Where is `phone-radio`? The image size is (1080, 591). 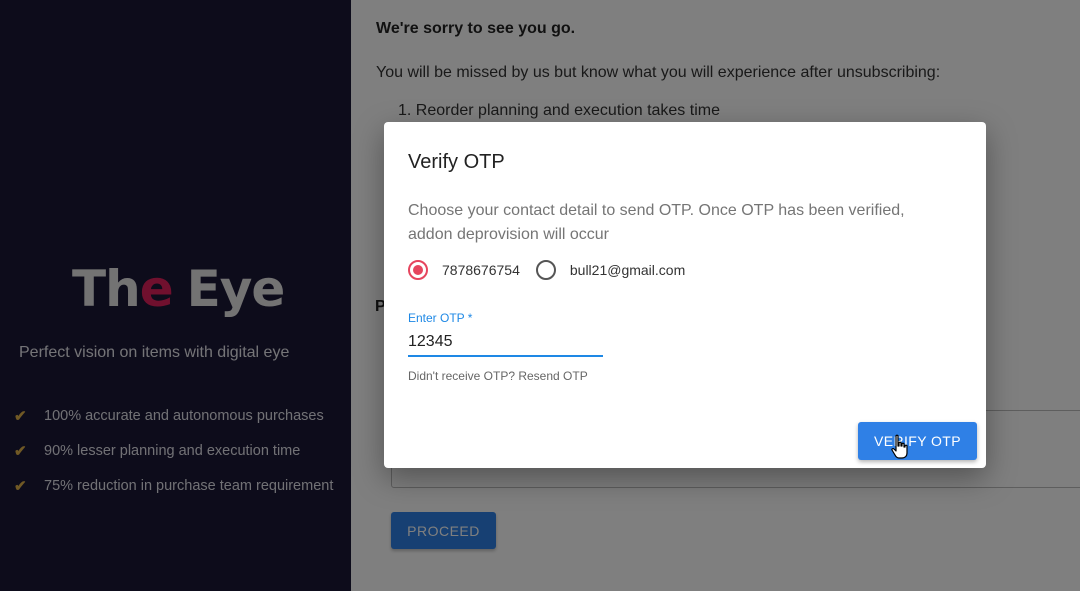
phone-radio is located at coordinates (418, 270).